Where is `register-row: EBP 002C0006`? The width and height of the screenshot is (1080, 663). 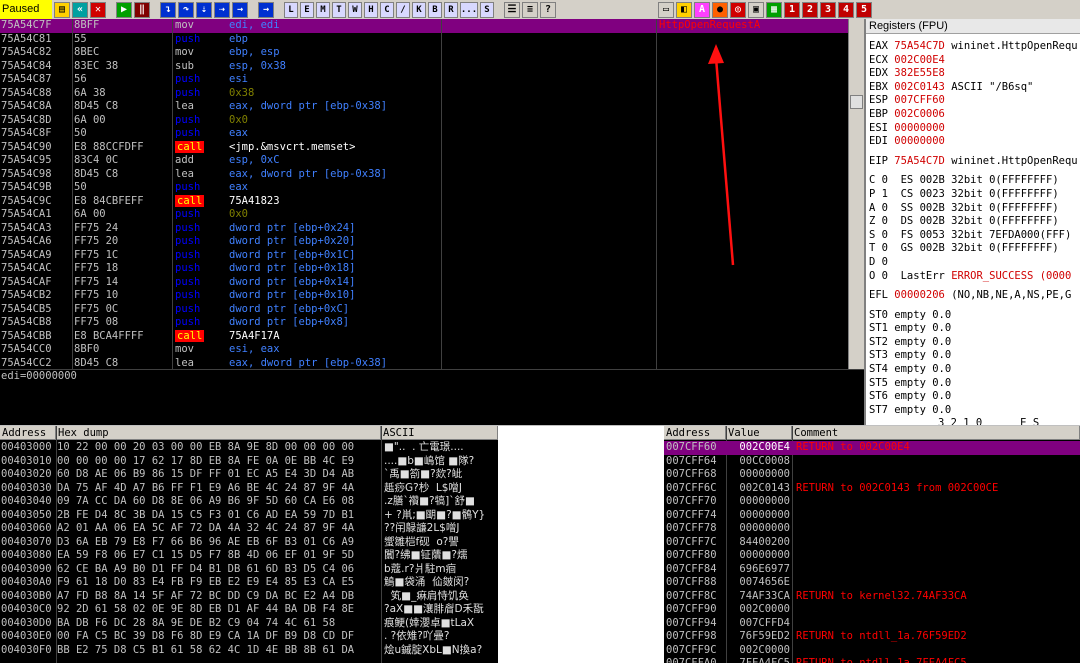 register-row: EBP 002C0006 is located at coordinates (973, 115).